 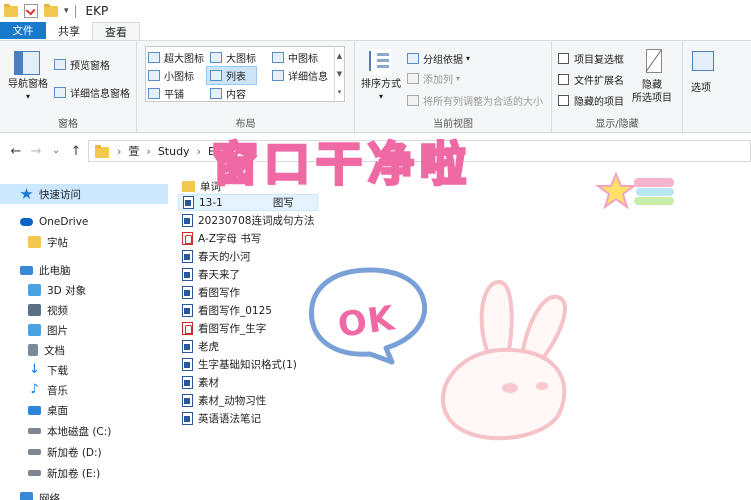 What do you see at coordinates (211, 292) in the screenshot?
I see `list-item: 看图写作` at bounding box center [211, 292].